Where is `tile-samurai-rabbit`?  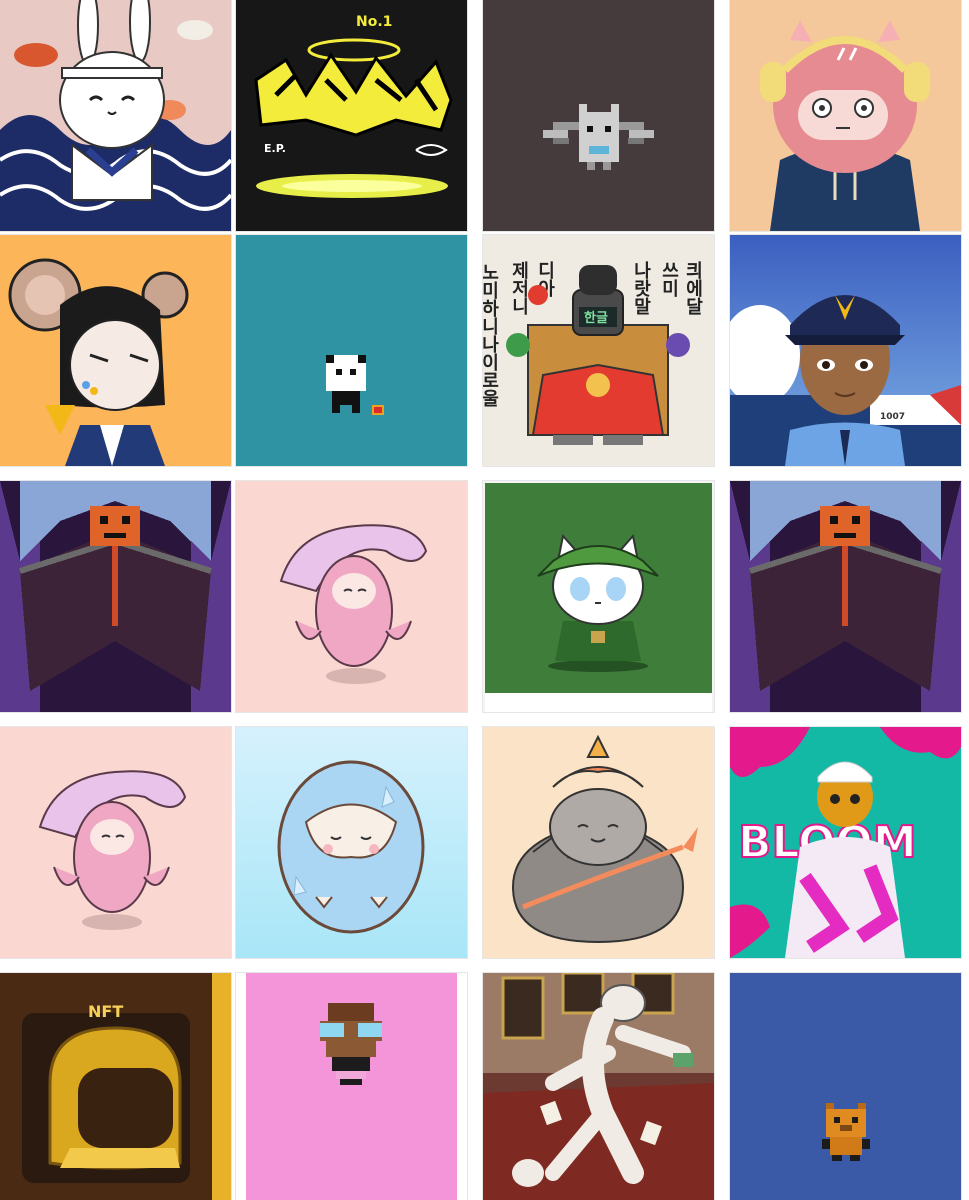
tile-samurai-rabbit is located at coordinates (115, 115).